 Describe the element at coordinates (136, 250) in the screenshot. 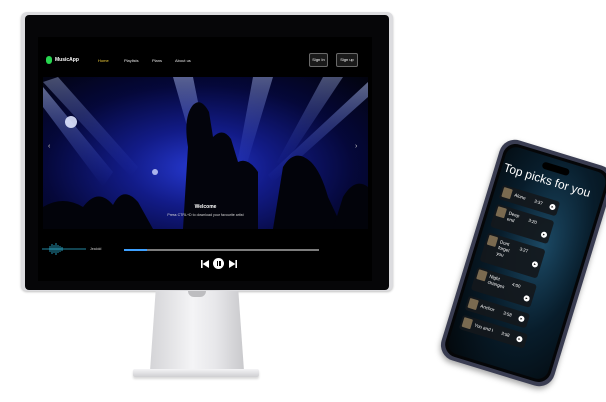

I see `progress-fill` at that location.